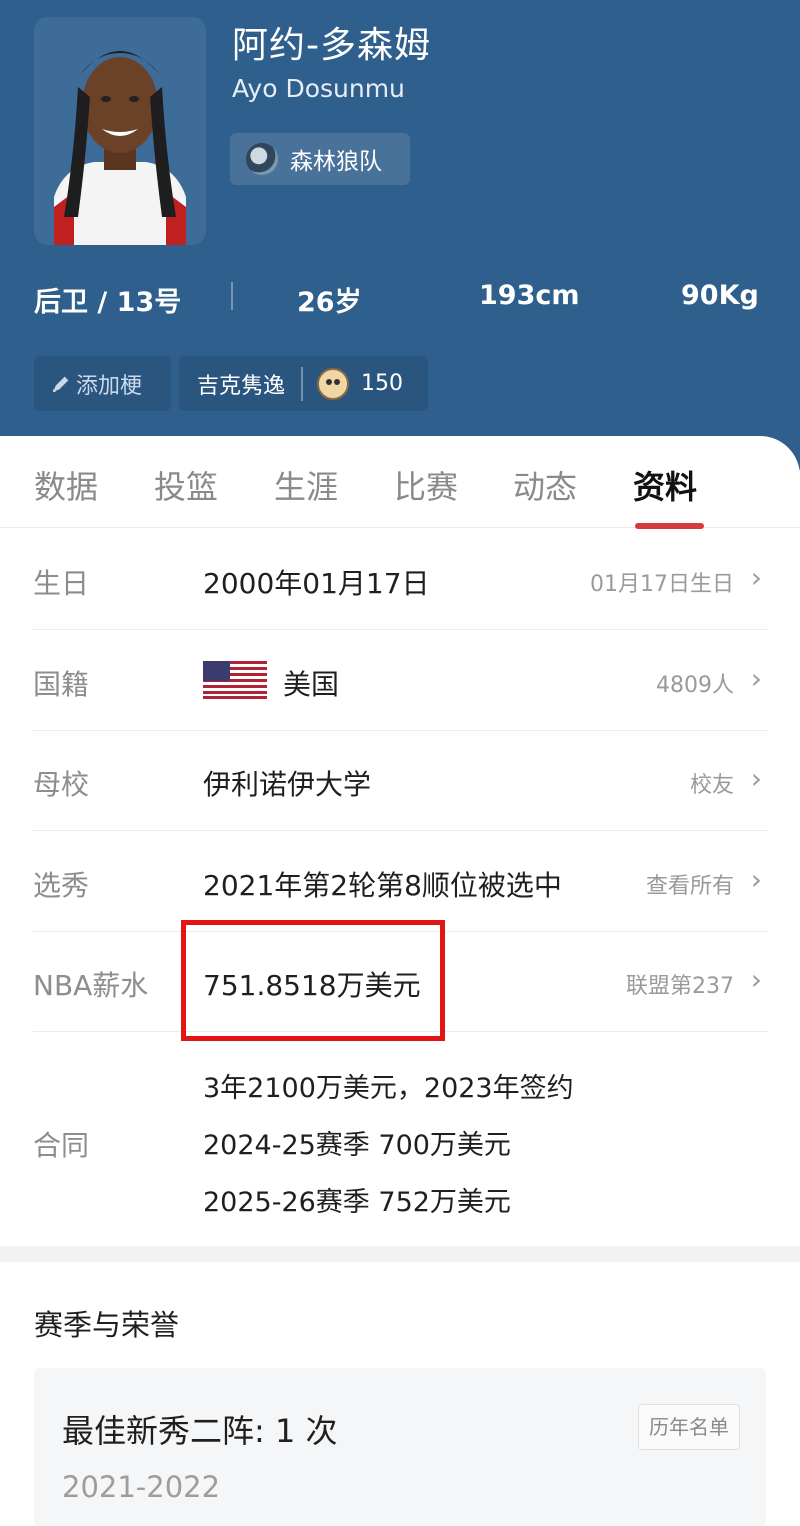 The height and width of the screenshot is (1526, 800). I want to click on college-row: 母校 伊利诺伊大学 校友 ›, so click(400, 781).